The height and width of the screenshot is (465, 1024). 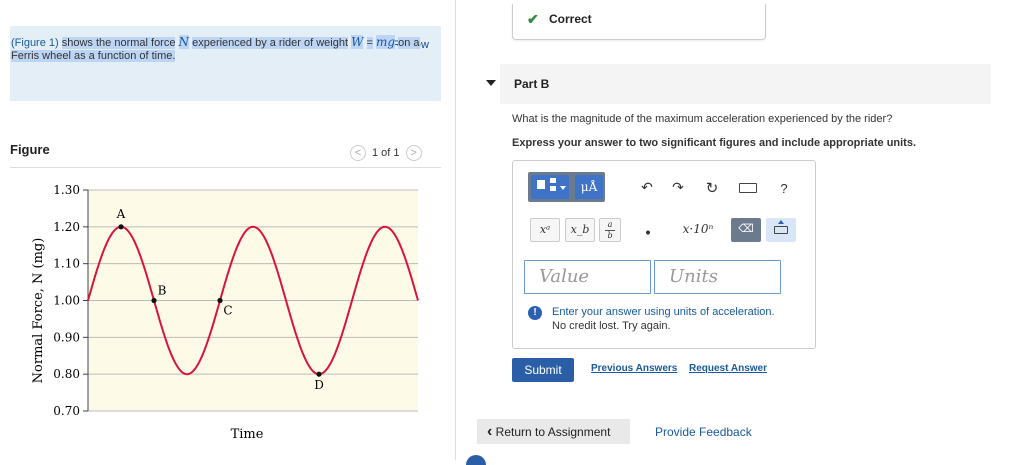 I want to click on point-c, so click(x=220, y=300).